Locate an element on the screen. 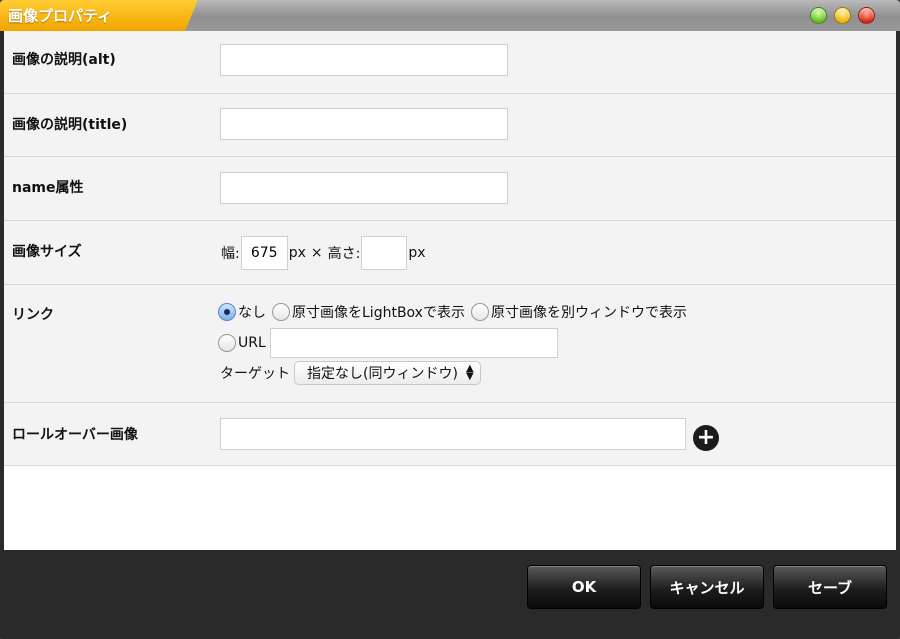 The height and width of the screenshot is (639, 900). link-options: なし 原寸画像をLightBoxで表示 原寸画像を別ウィンドウで表示 is located at coordinates (455, 312).